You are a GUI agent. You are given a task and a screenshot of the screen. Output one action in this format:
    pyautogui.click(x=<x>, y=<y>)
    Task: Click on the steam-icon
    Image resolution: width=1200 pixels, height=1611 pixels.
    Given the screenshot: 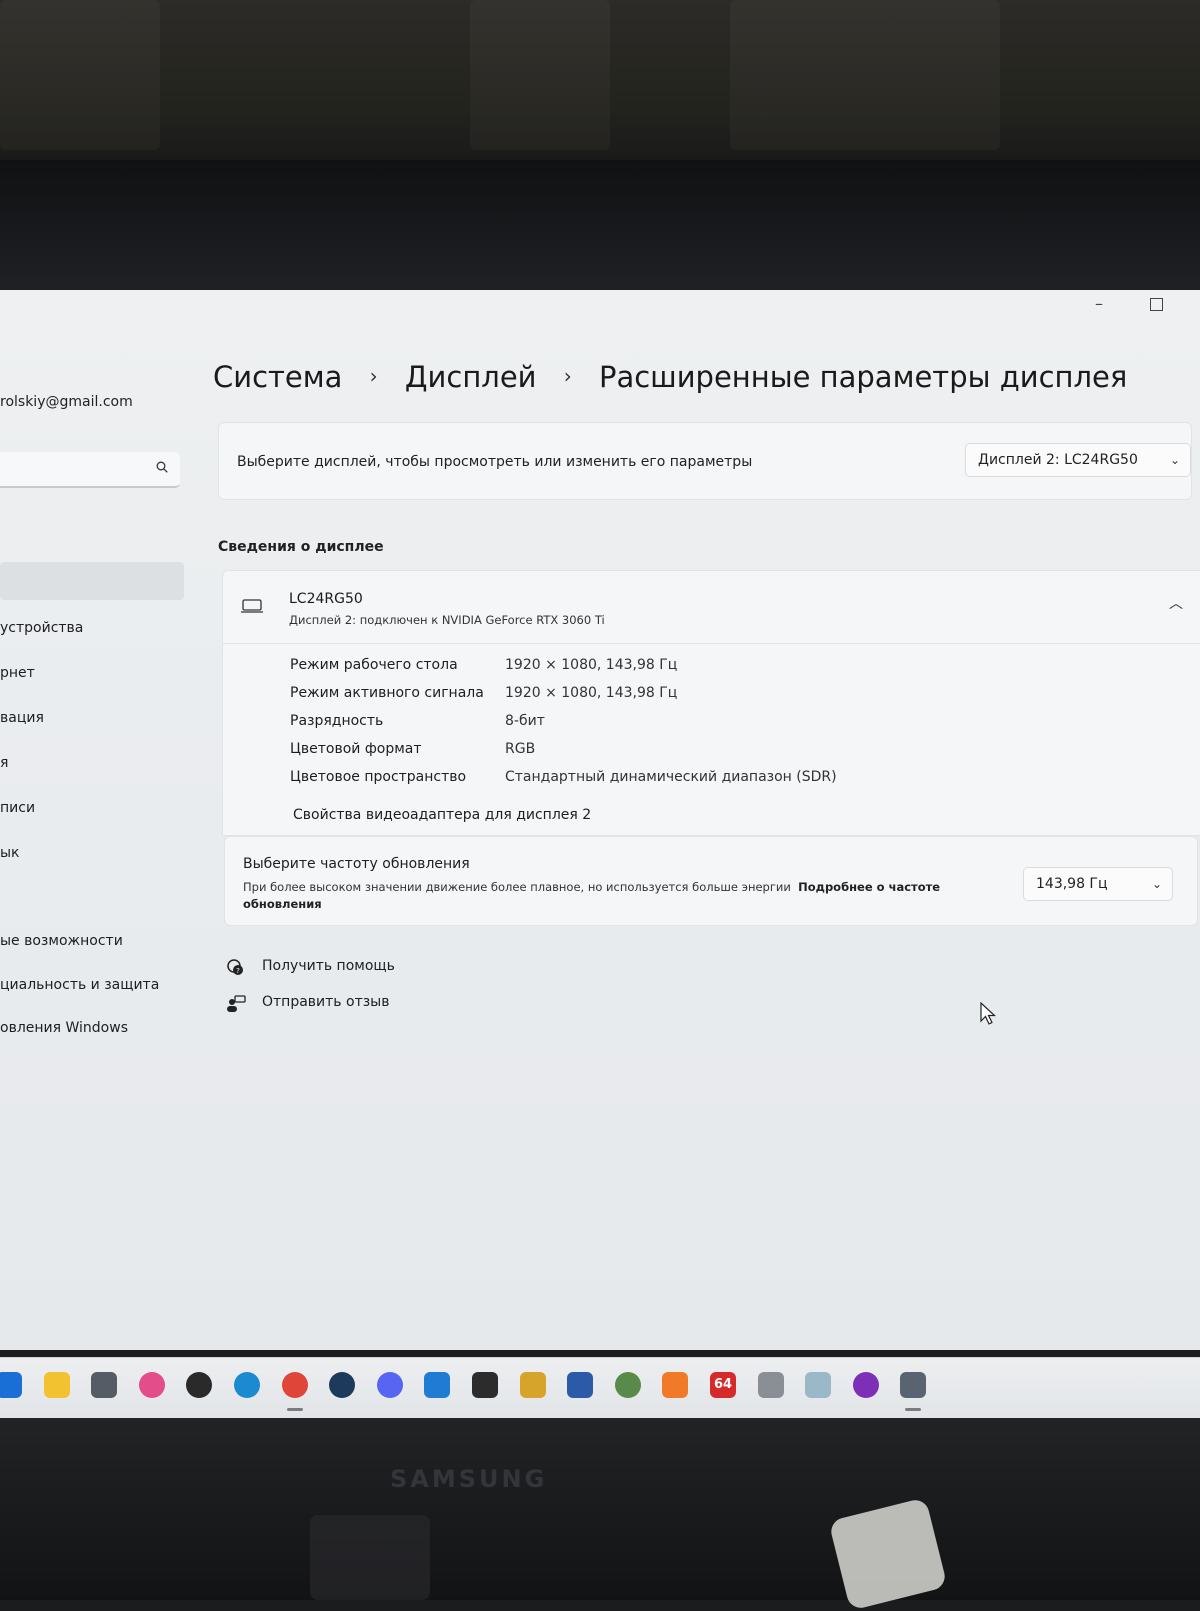 What is the action you would take?
    pyautogui.click(x=342, y=1385)
    